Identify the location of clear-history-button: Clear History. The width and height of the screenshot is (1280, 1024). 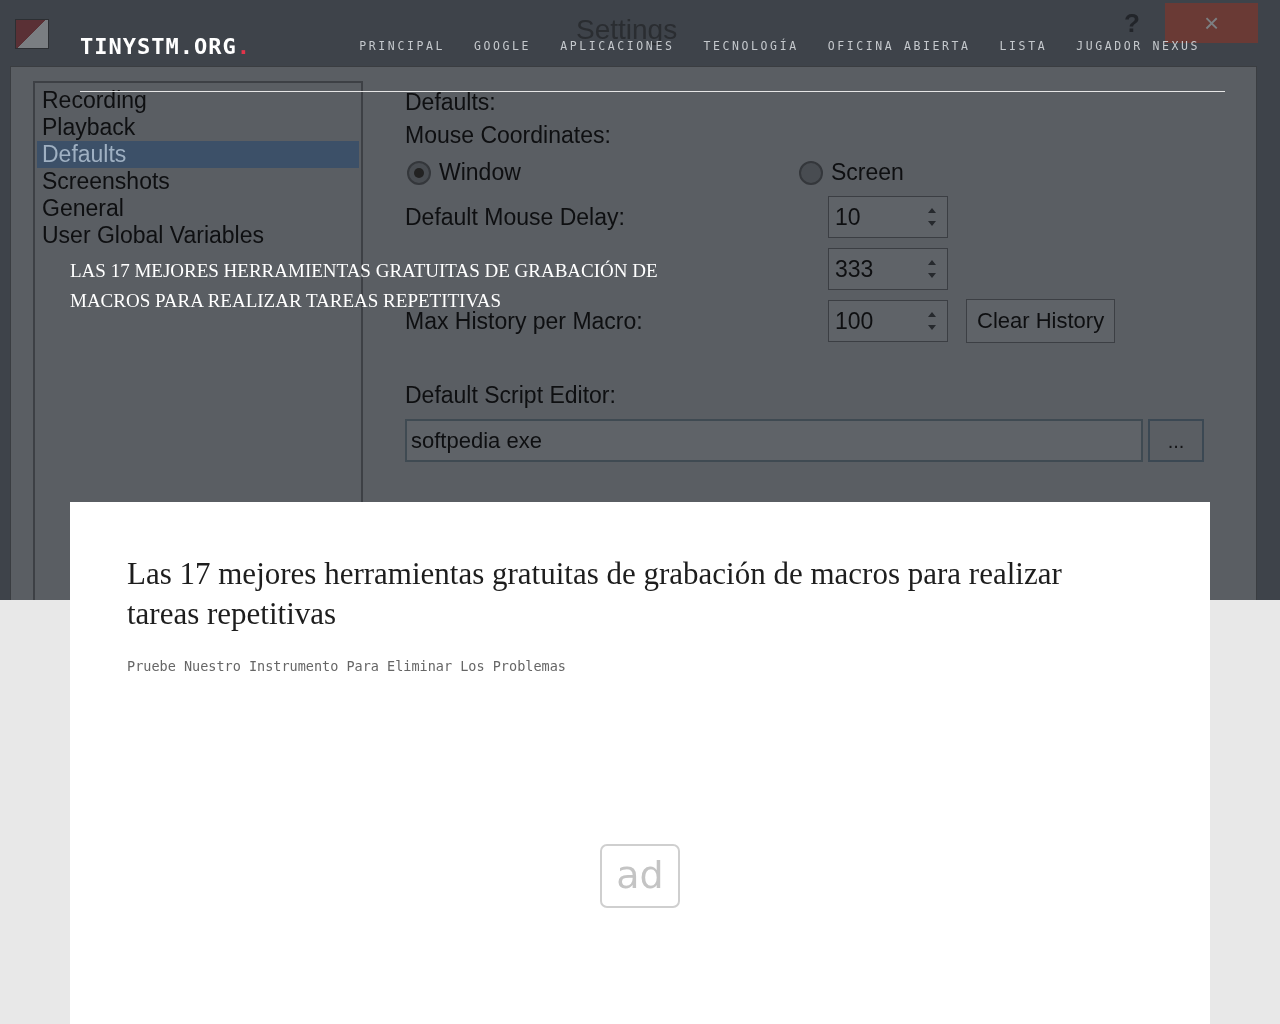
(1041, 321).